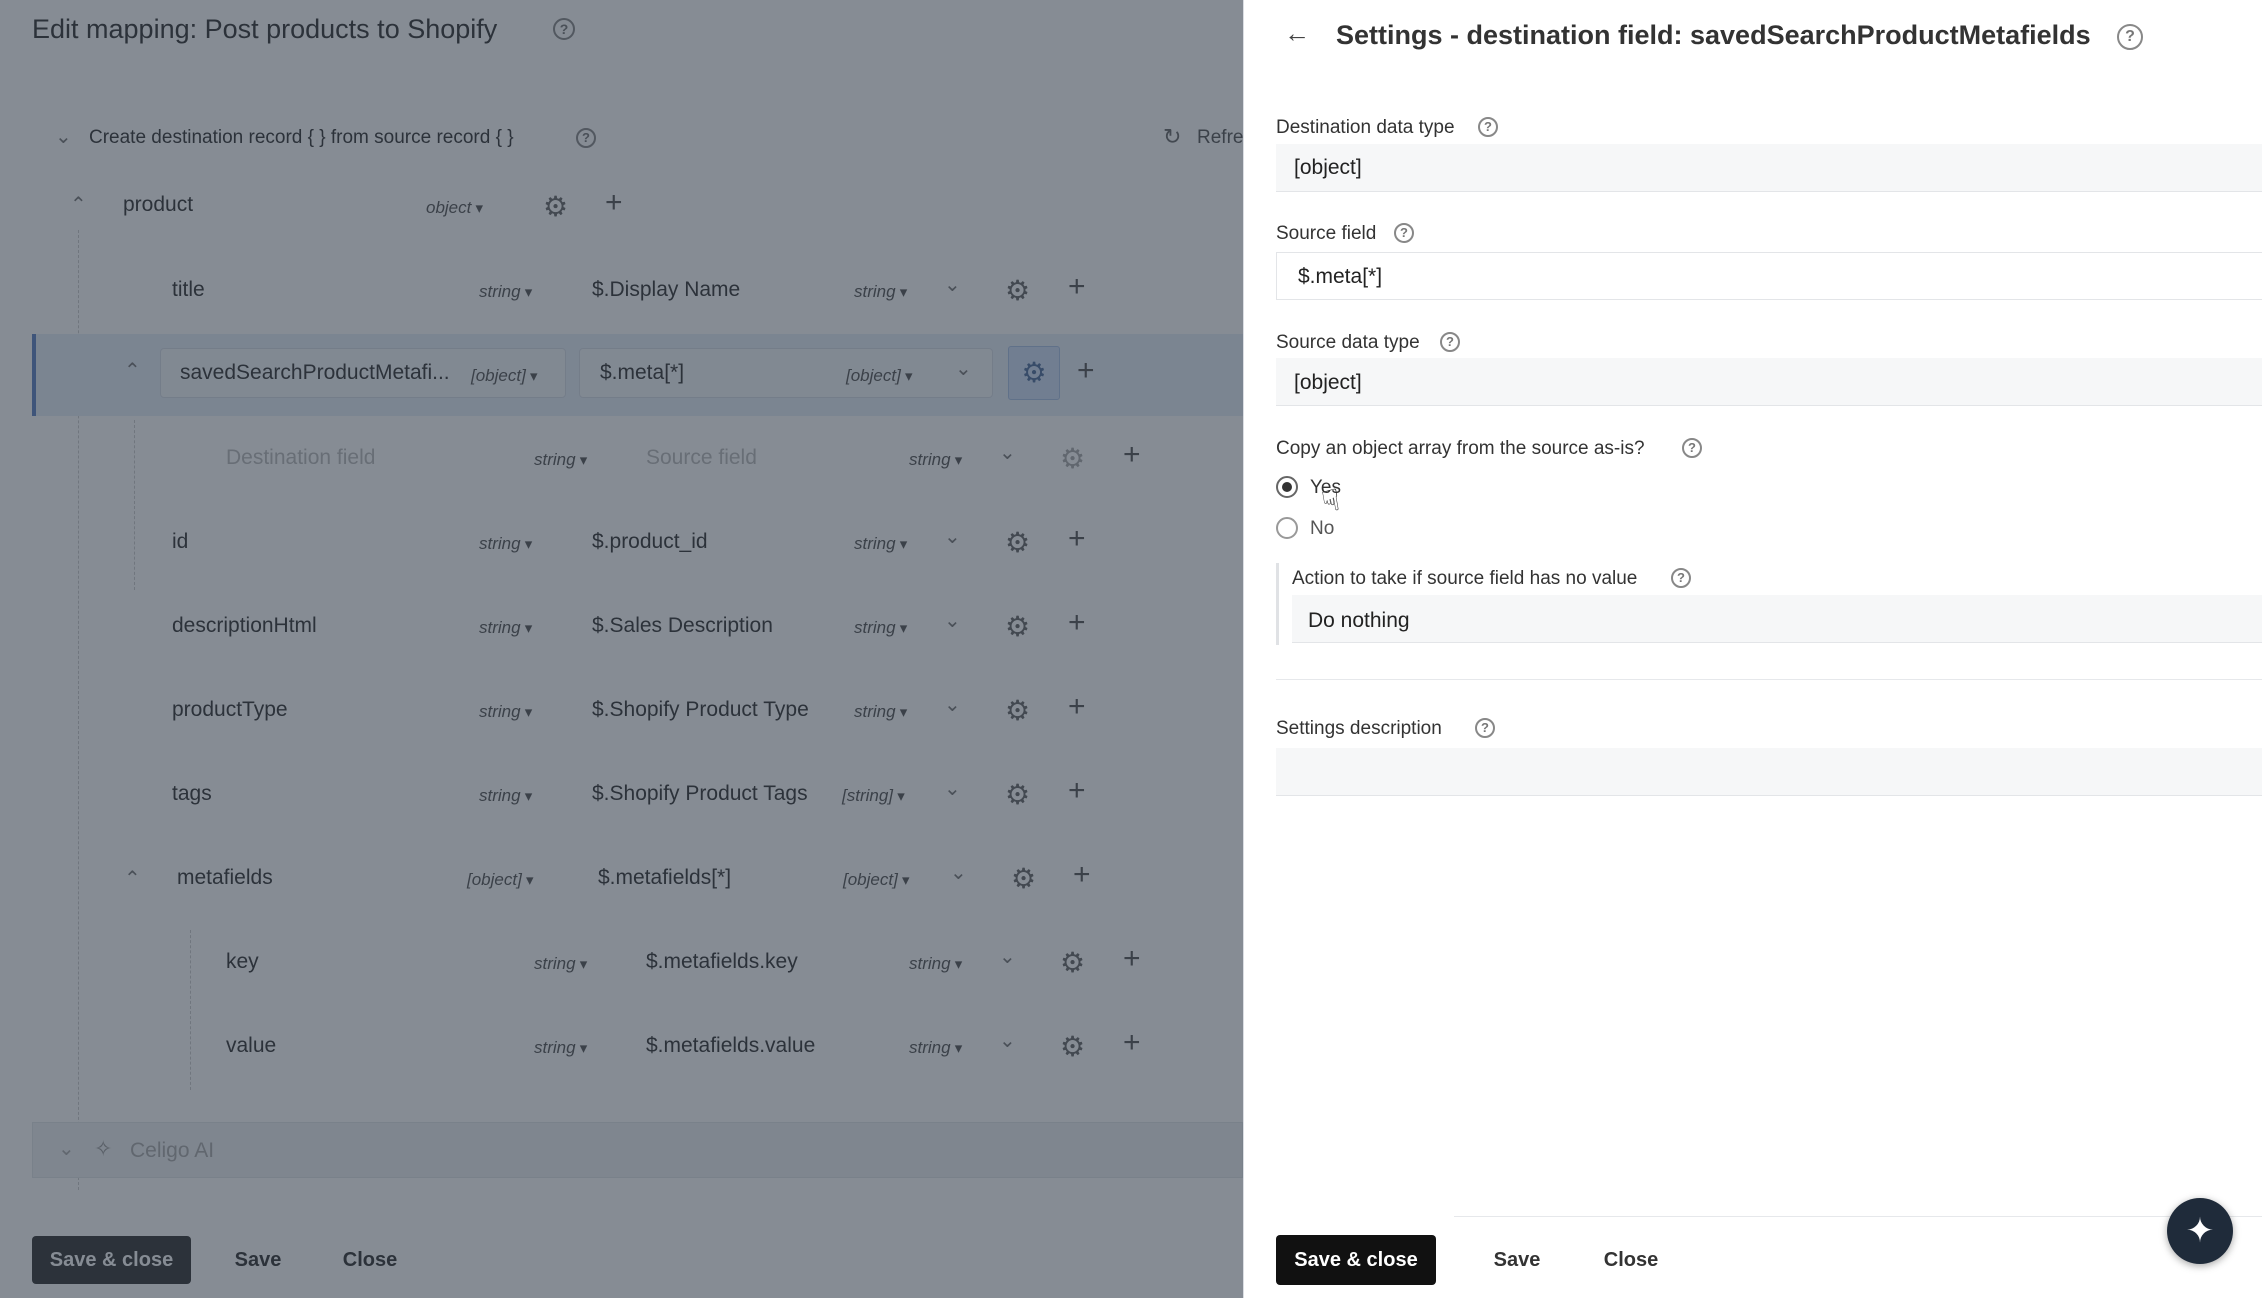 This screenshot has width=2262, height=1298. I want to click on source-field: $.Shopify Product Tags, so click(700, 794).